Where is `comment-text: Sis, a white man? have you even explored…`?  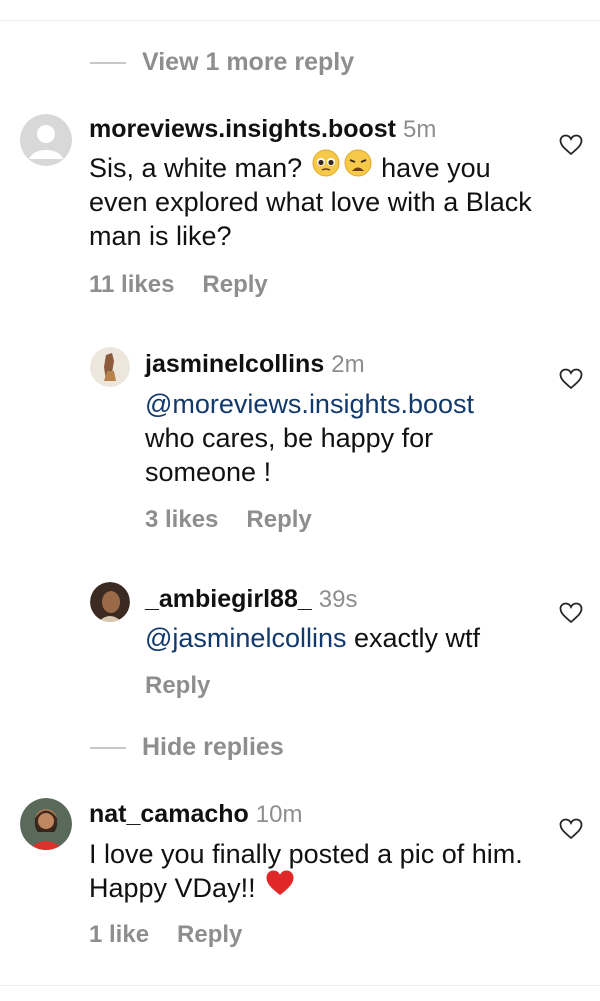 comment-text: Sis, a white man? have you even explored… is located at coordinates (314, 201).